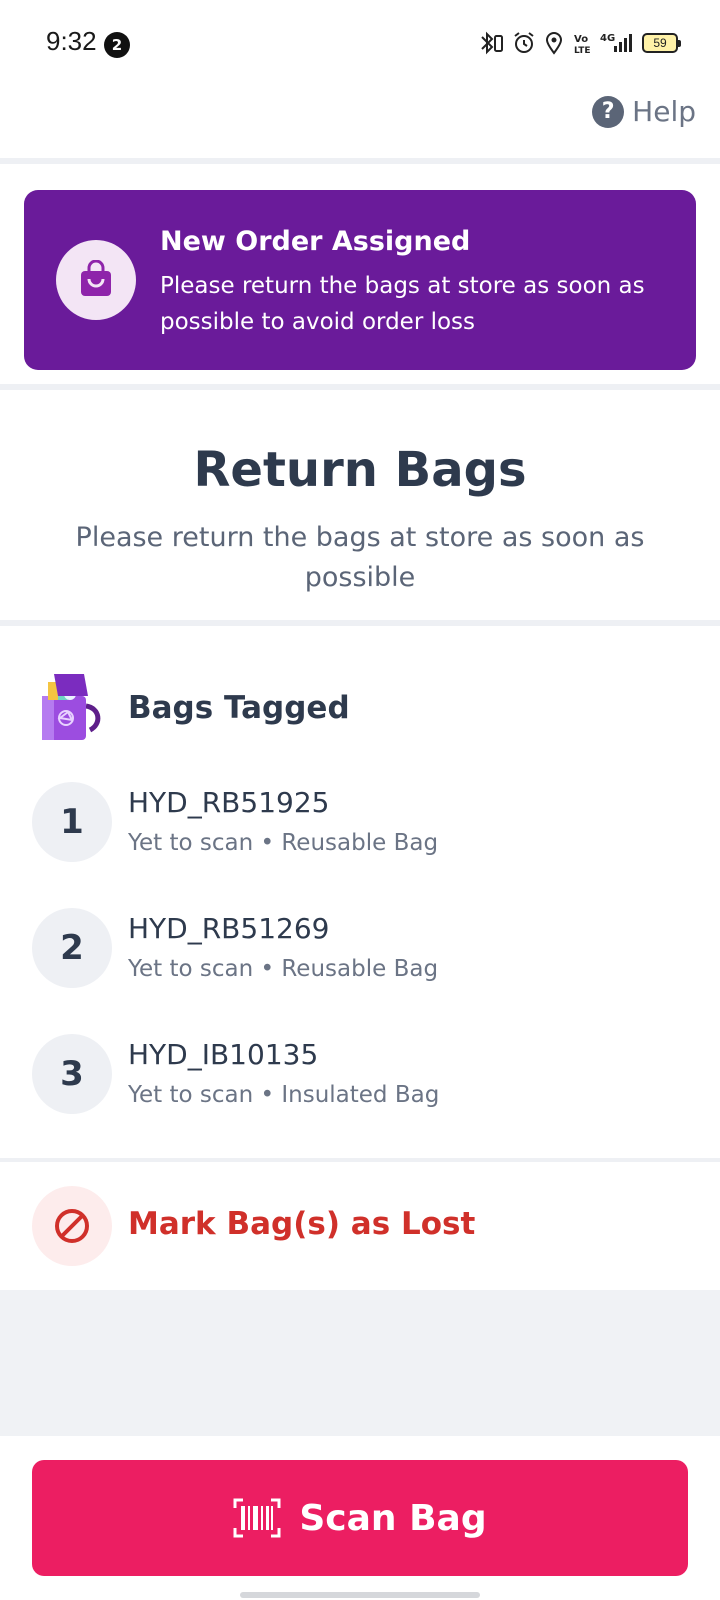 The height and width of the screenshot is (1600, 720). Describe the element at coordinates (239, 708) in the screenshot. I see `bags-tagged-title: Bags Tagged` at that location.